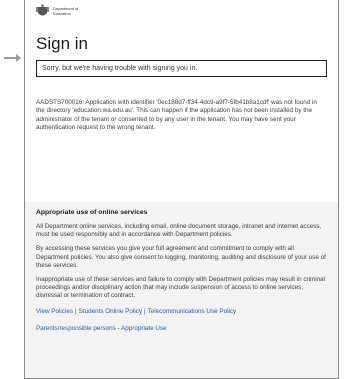  I want to click on logo-line2: Education, so click(62, 13).